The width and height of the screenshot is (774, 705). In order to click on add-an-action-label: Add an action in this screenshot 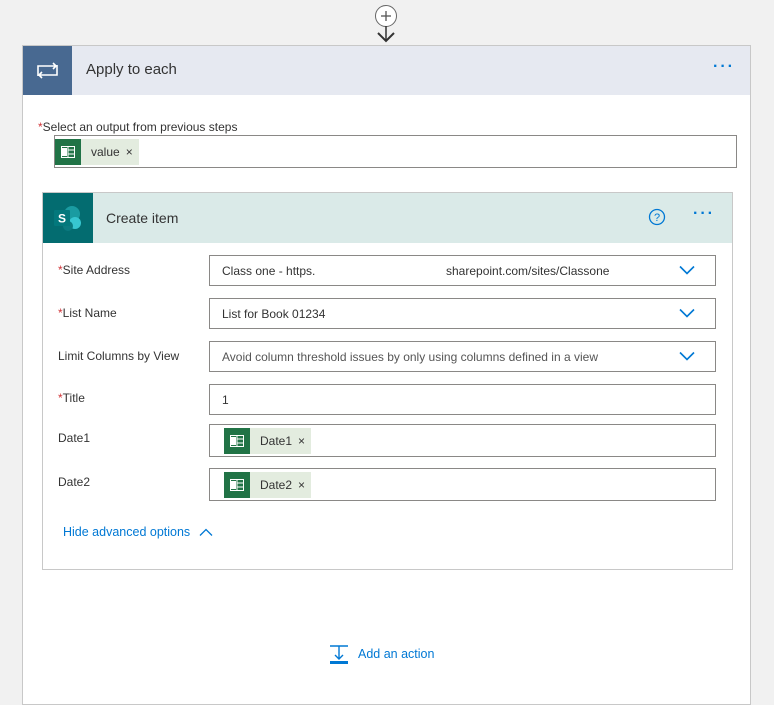, I will do `click(396, 654)`.